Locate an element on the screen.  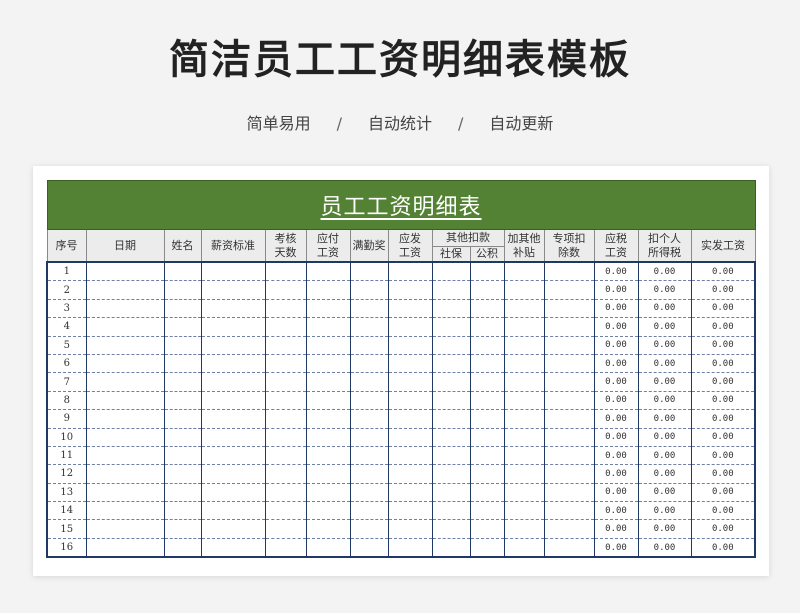
cell-seq: 12 is located at coordinates (66, 474).